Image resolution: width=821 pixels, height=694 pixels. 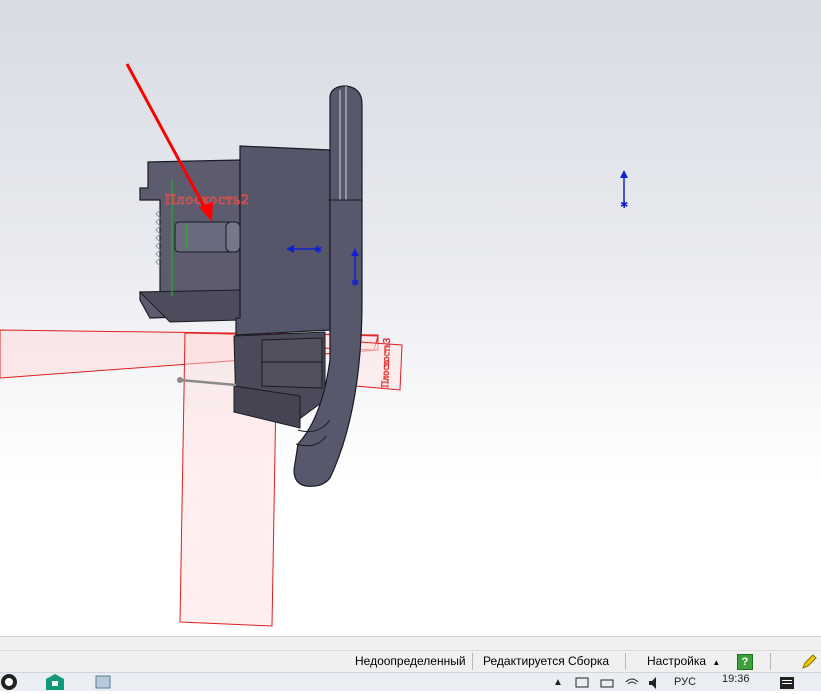 What do you see at coordinates (736, 679) in the screenshot?
I see `clock-time: 19:36` at bounding box center [736, 679].